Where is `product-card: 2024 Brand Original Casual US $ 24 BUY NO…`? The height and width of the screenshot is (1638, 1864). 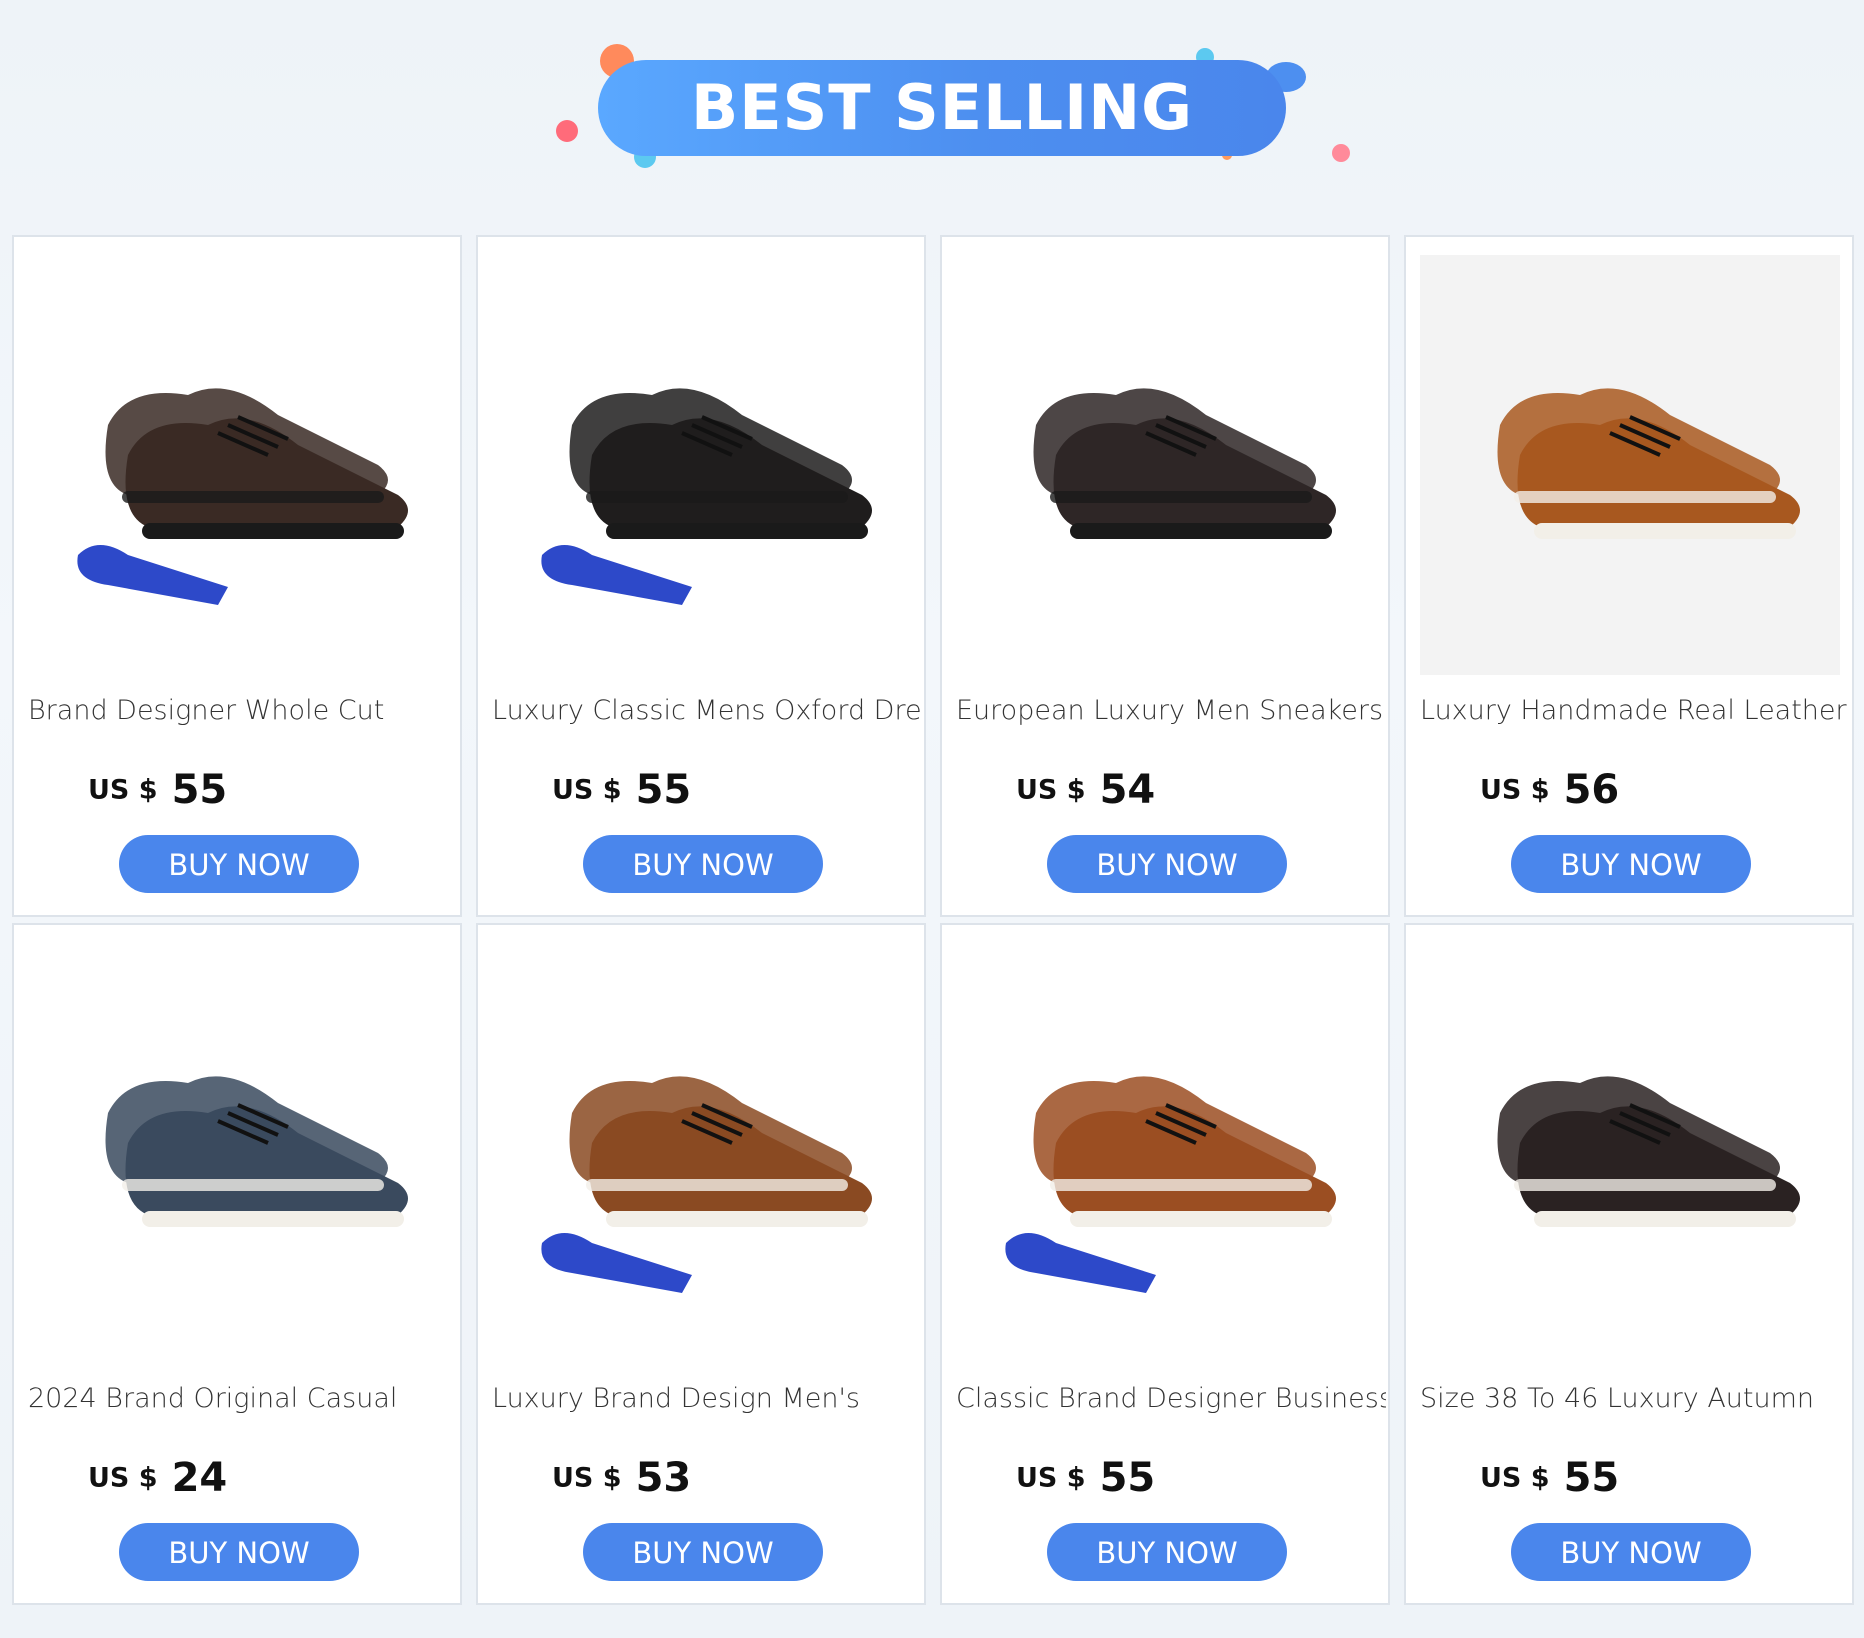
product-card: 2024 Brand Original Casual US $ 24 BUY NO… is located at coordinates (237, 1264).